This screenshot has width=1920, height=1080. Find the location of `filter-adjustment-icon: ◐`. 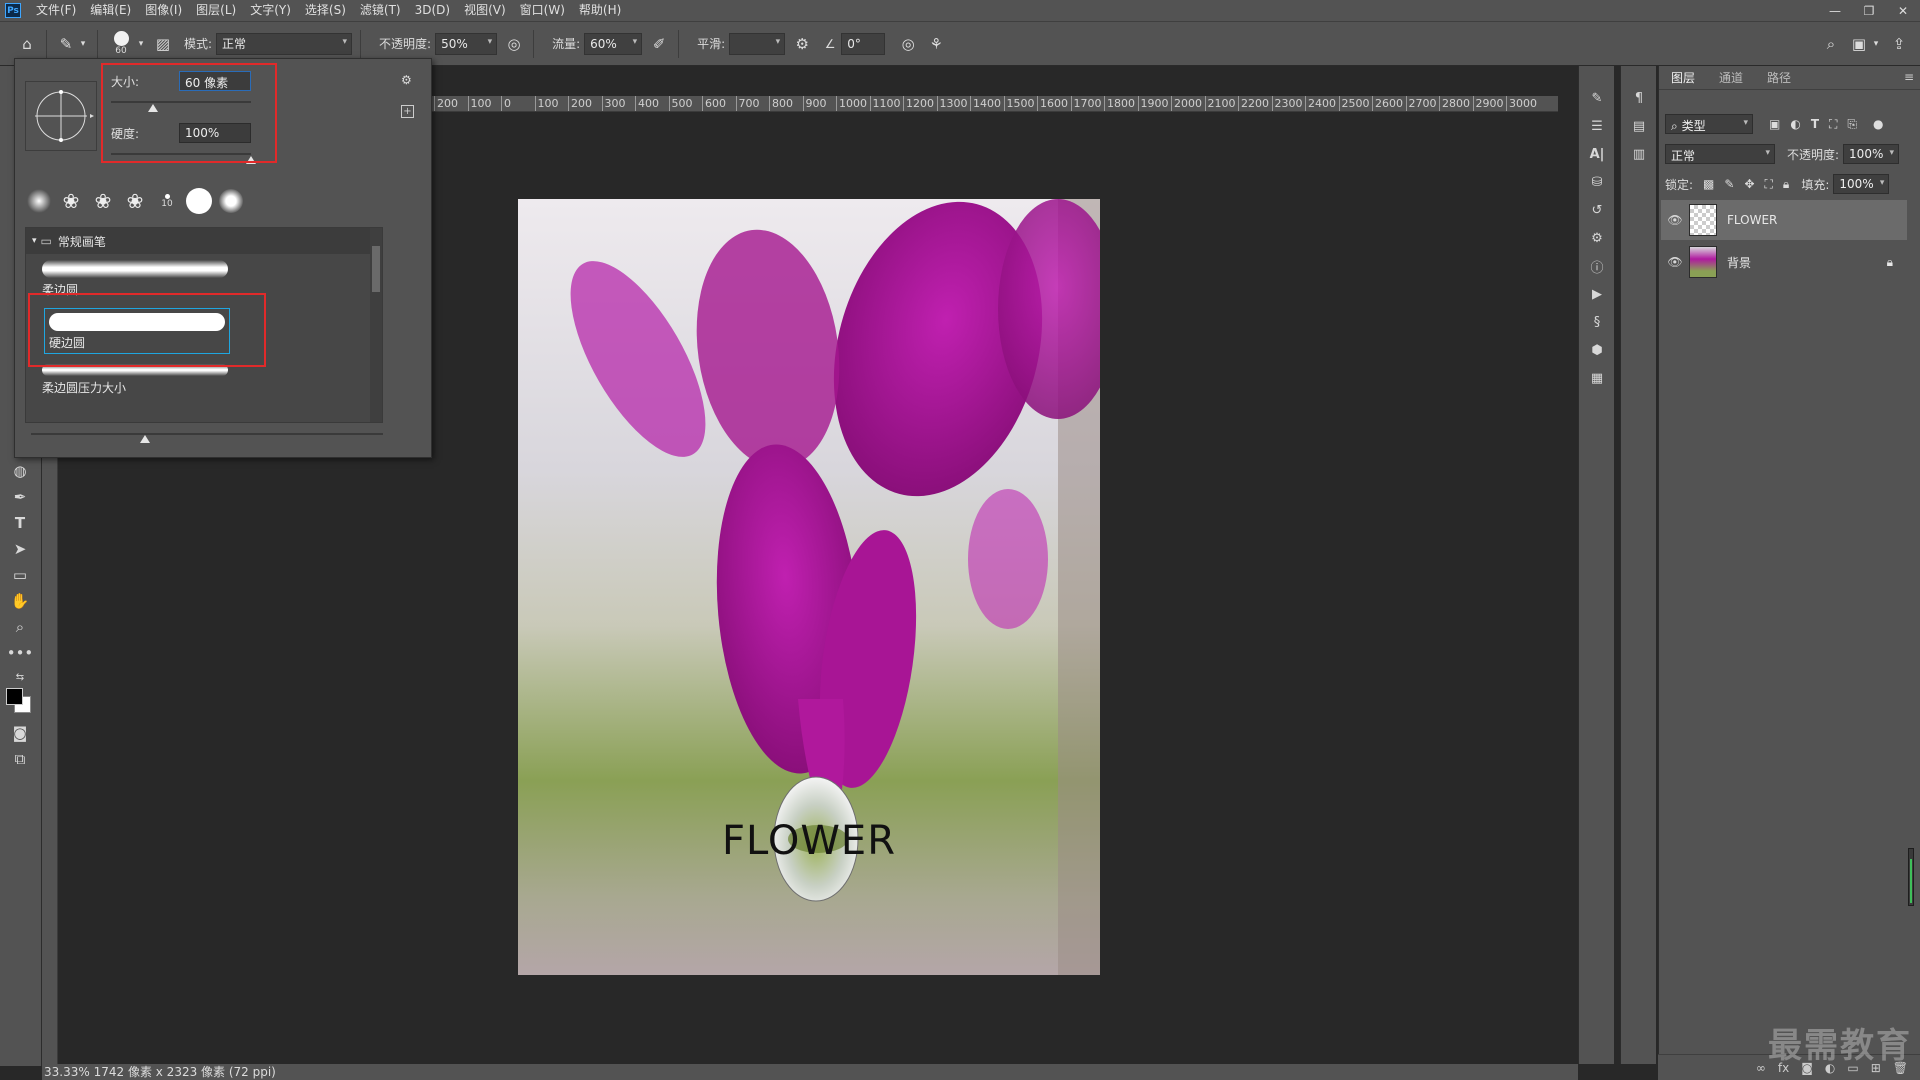

filter-adjustment-icon: ◐ is located at coordinates (1795, 124).